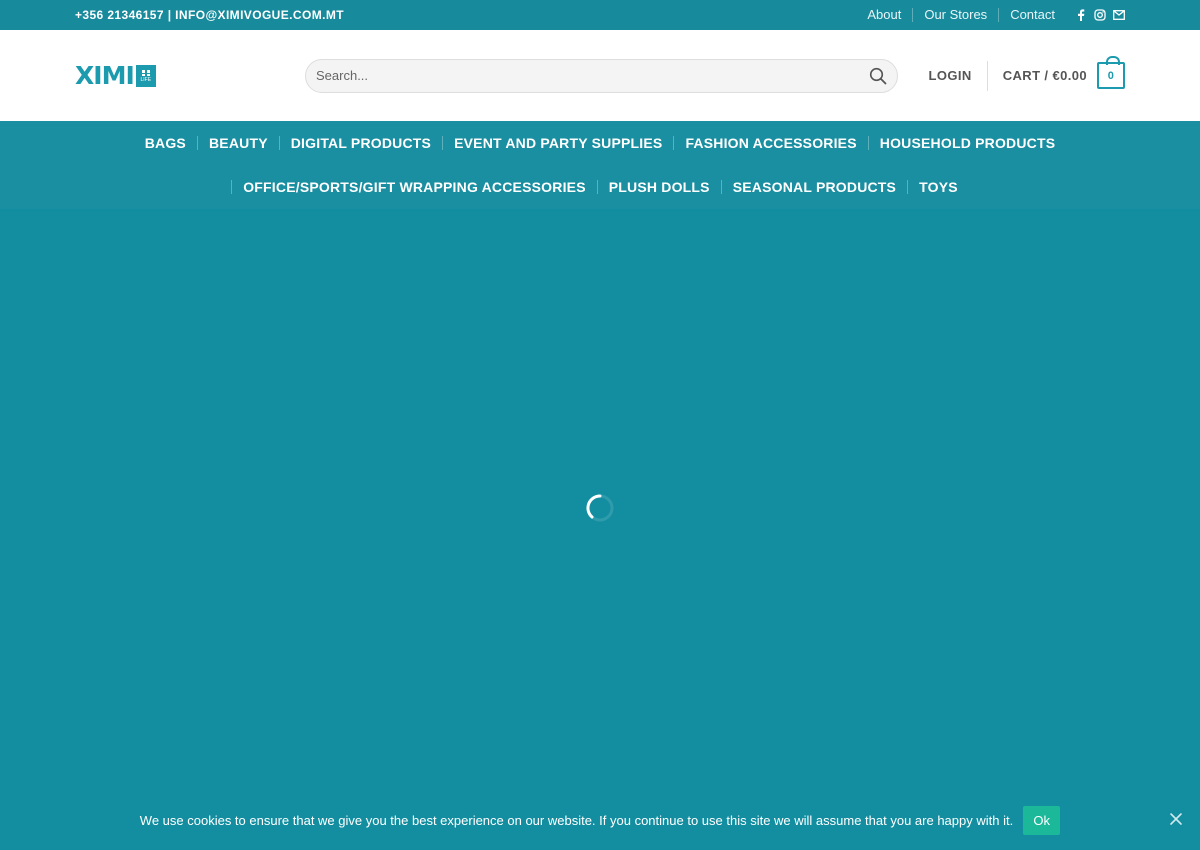 This screenshot has width=1200, height=850. I want to click on category-fashion-accessories: FASHION ACCESSORIES, so click(770, 143).